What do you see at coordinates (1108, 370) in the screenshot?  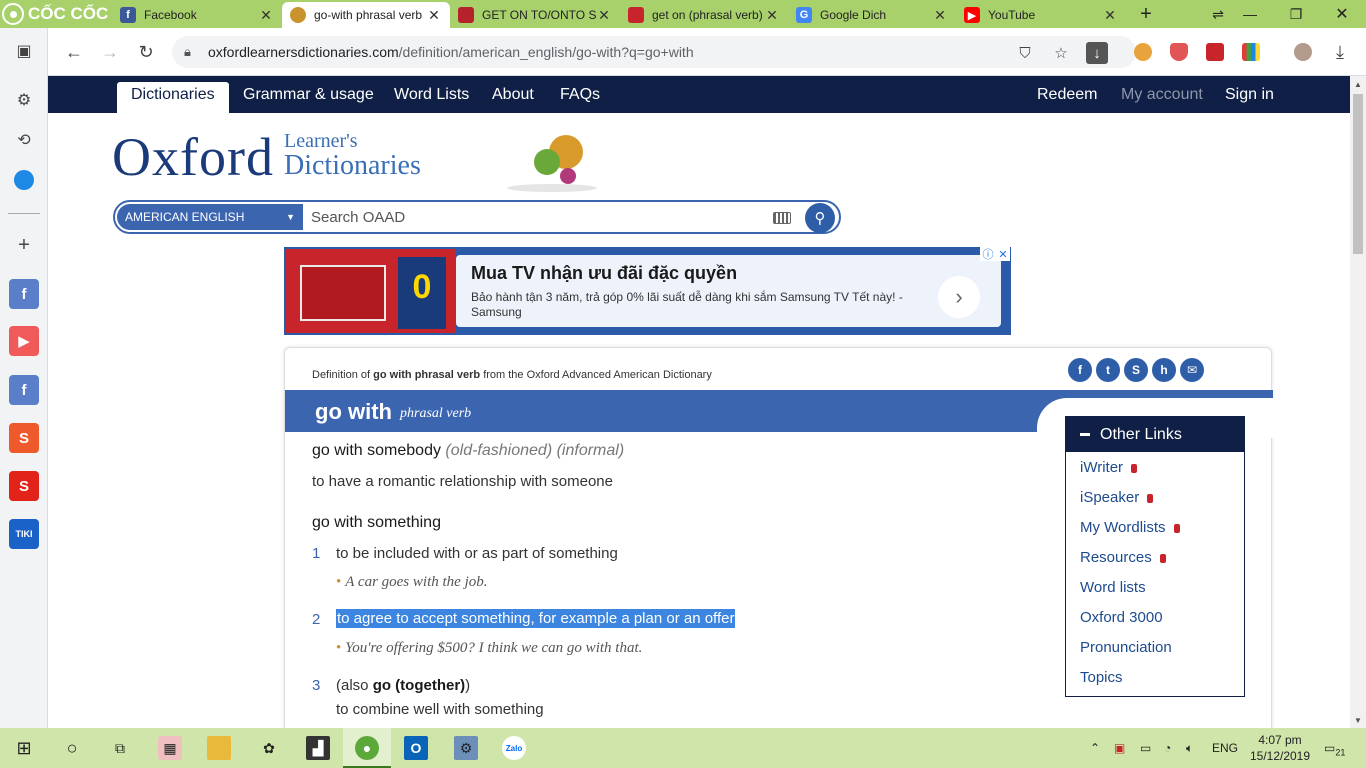 I see `share-twitter-button: t` at bounding box center [1108, 370].